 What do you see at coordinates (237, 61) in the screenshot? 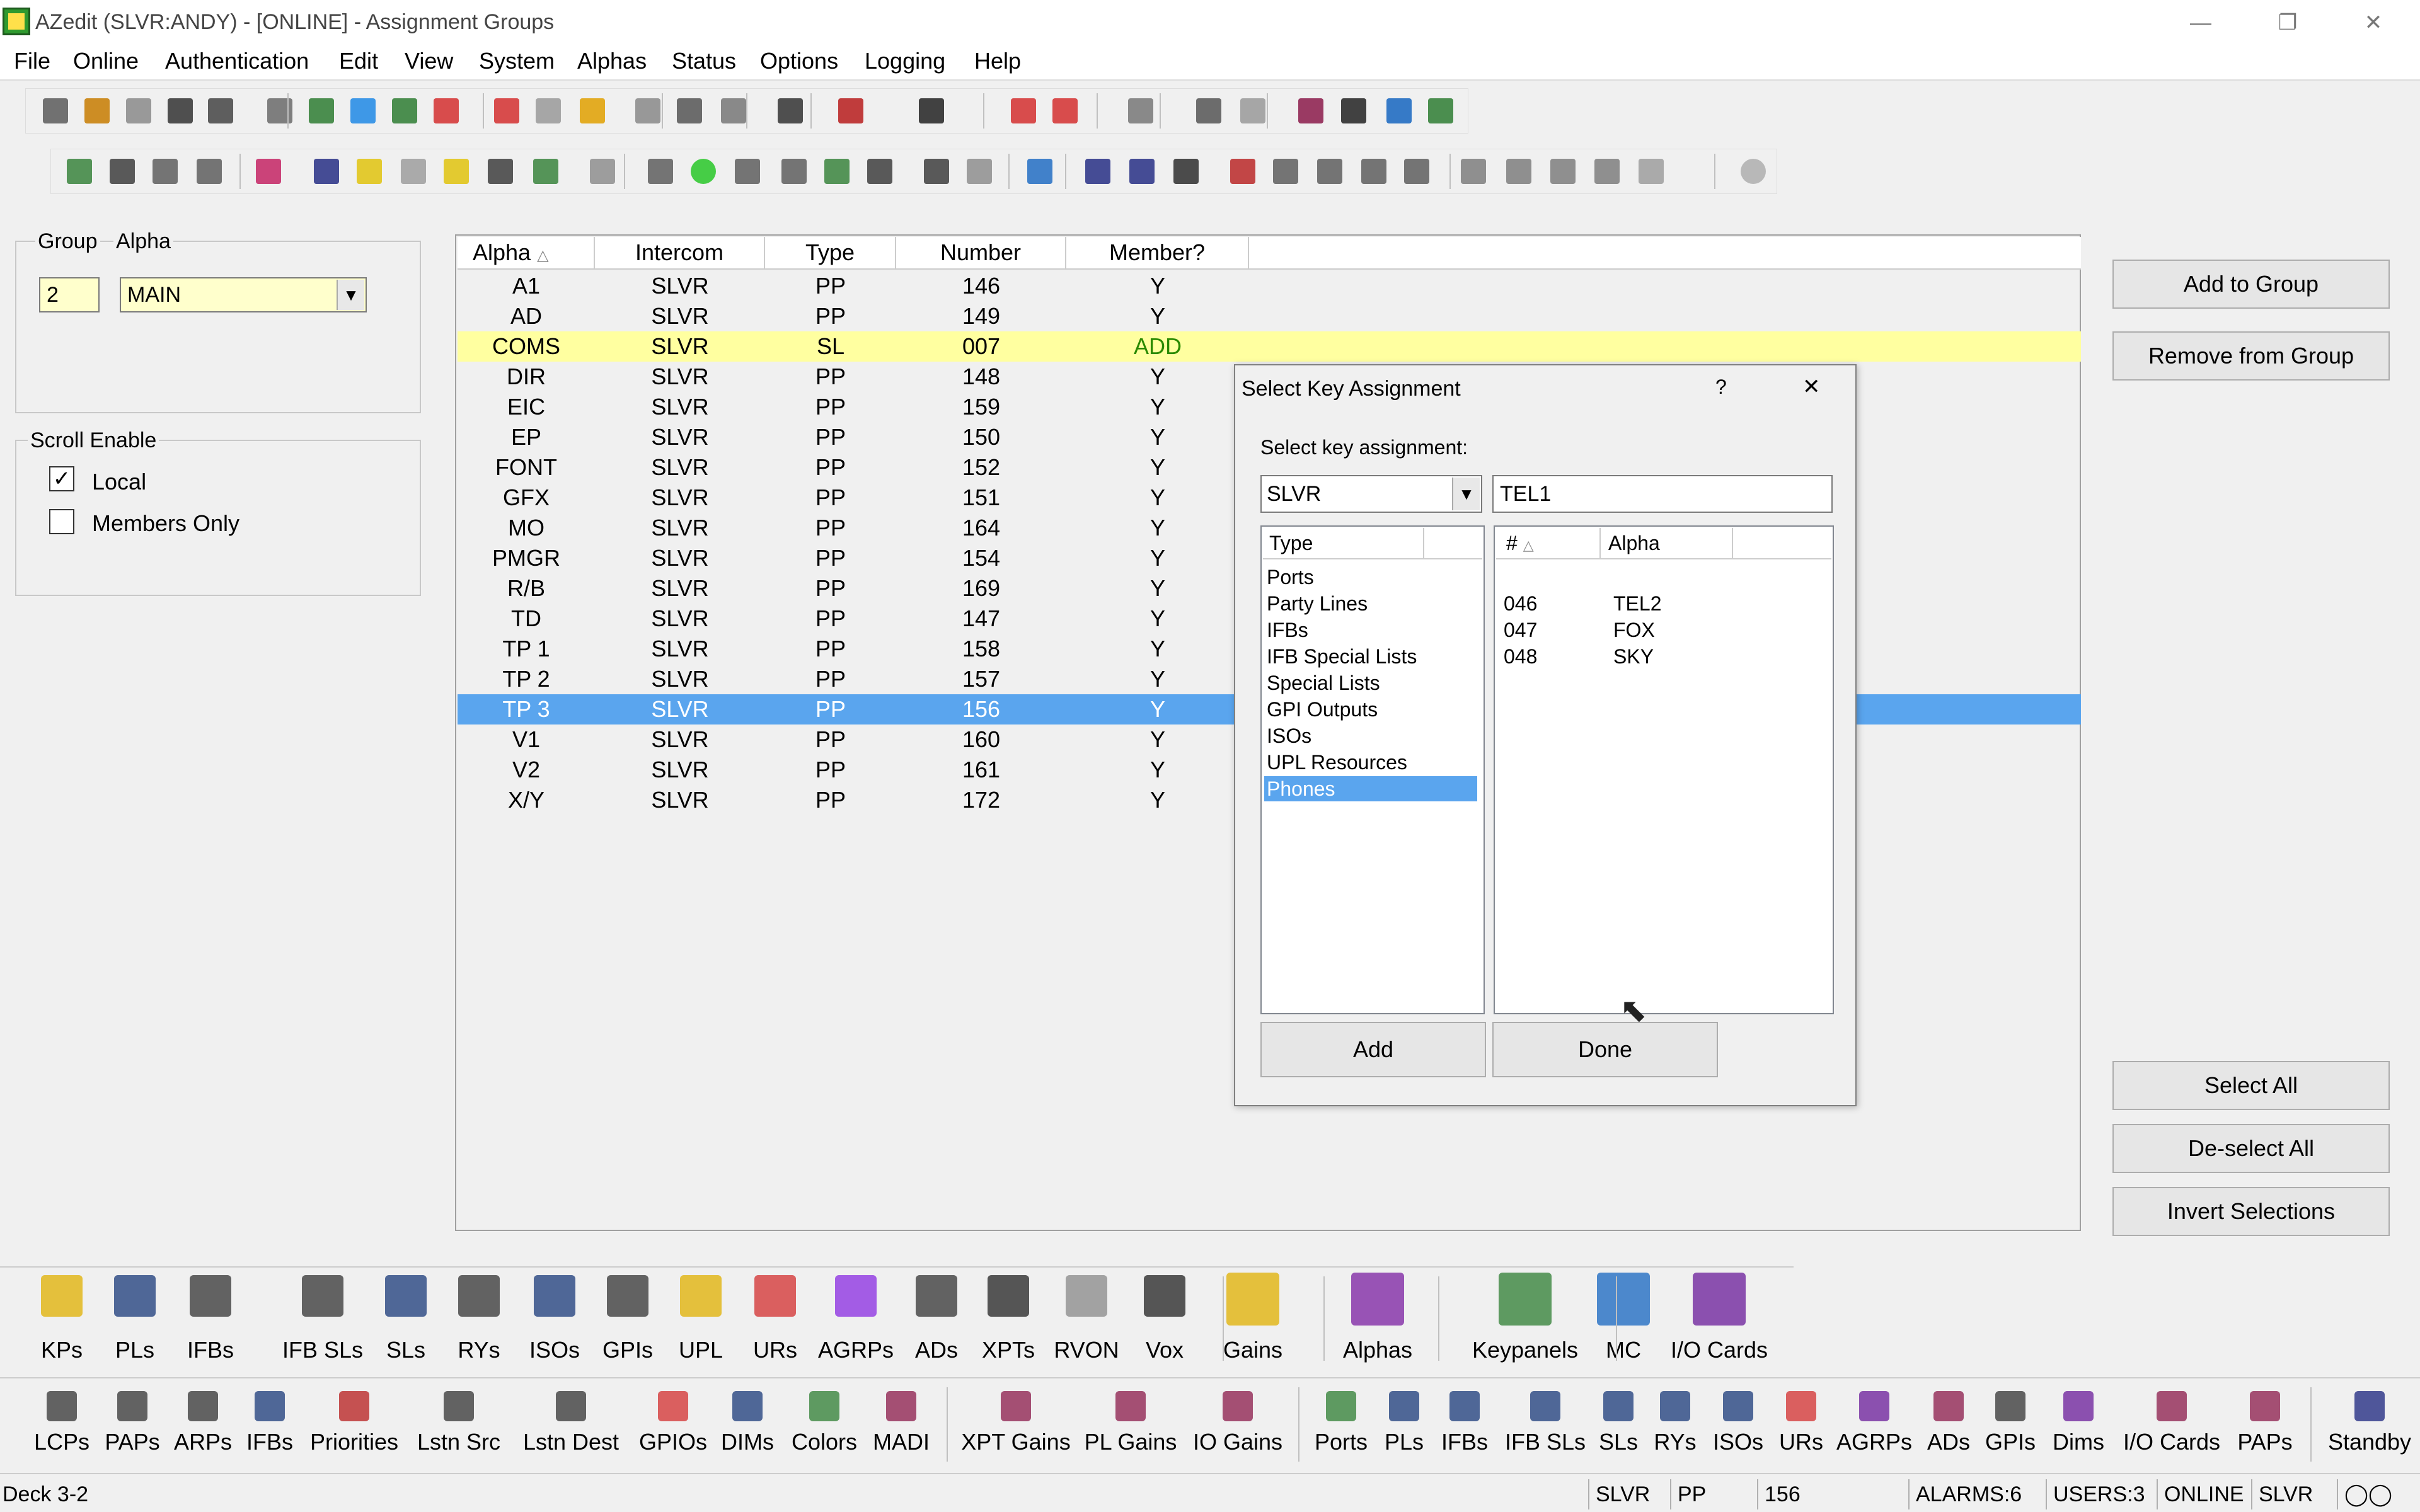
I see `menu-authentication: Authentication` at bounding box center [237, 61].